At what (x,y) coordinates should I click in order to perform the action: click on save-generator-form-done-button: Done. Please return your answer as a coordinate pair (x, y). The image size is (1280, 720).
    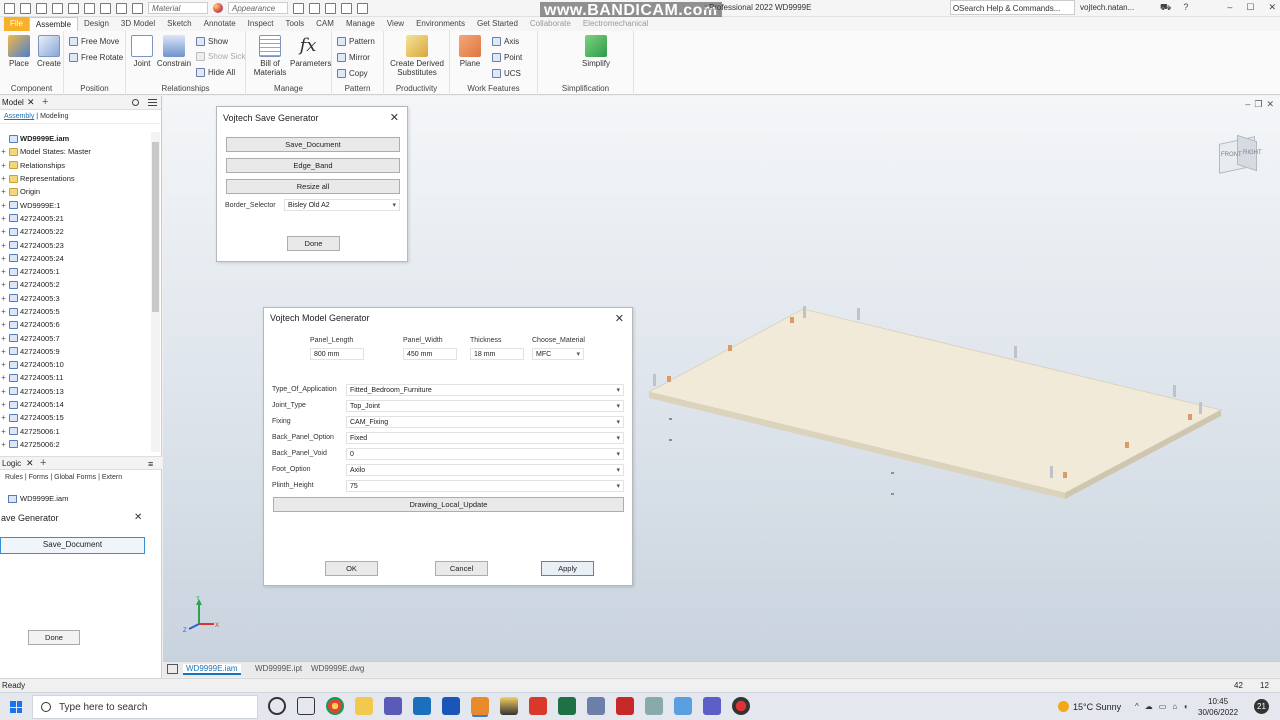
    Looking at the image, I should click on (54, 637).